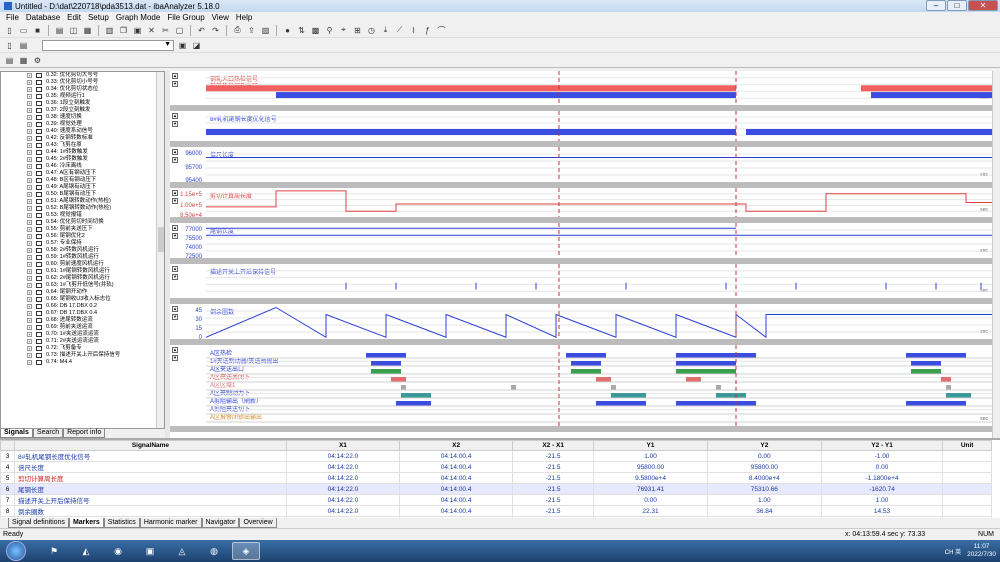 This screenshot has height=562, width=1000. I want to click on menu-edit: Edit, so click(74, 17).